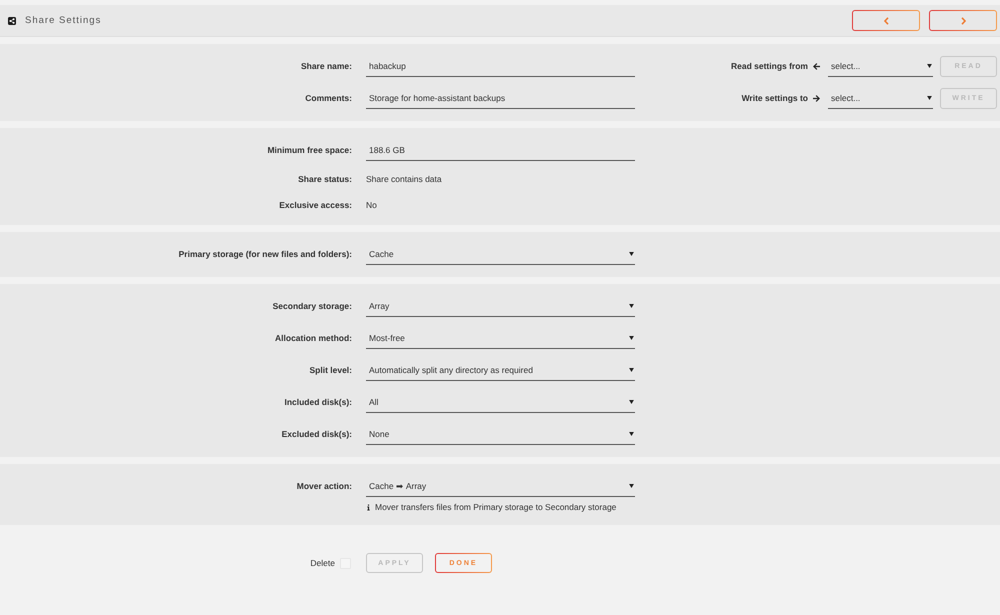 The image size is (1000, 615). I want to click on help-text: Mover transfers files from Primary storage to Secondary storage, so click(495, 507).